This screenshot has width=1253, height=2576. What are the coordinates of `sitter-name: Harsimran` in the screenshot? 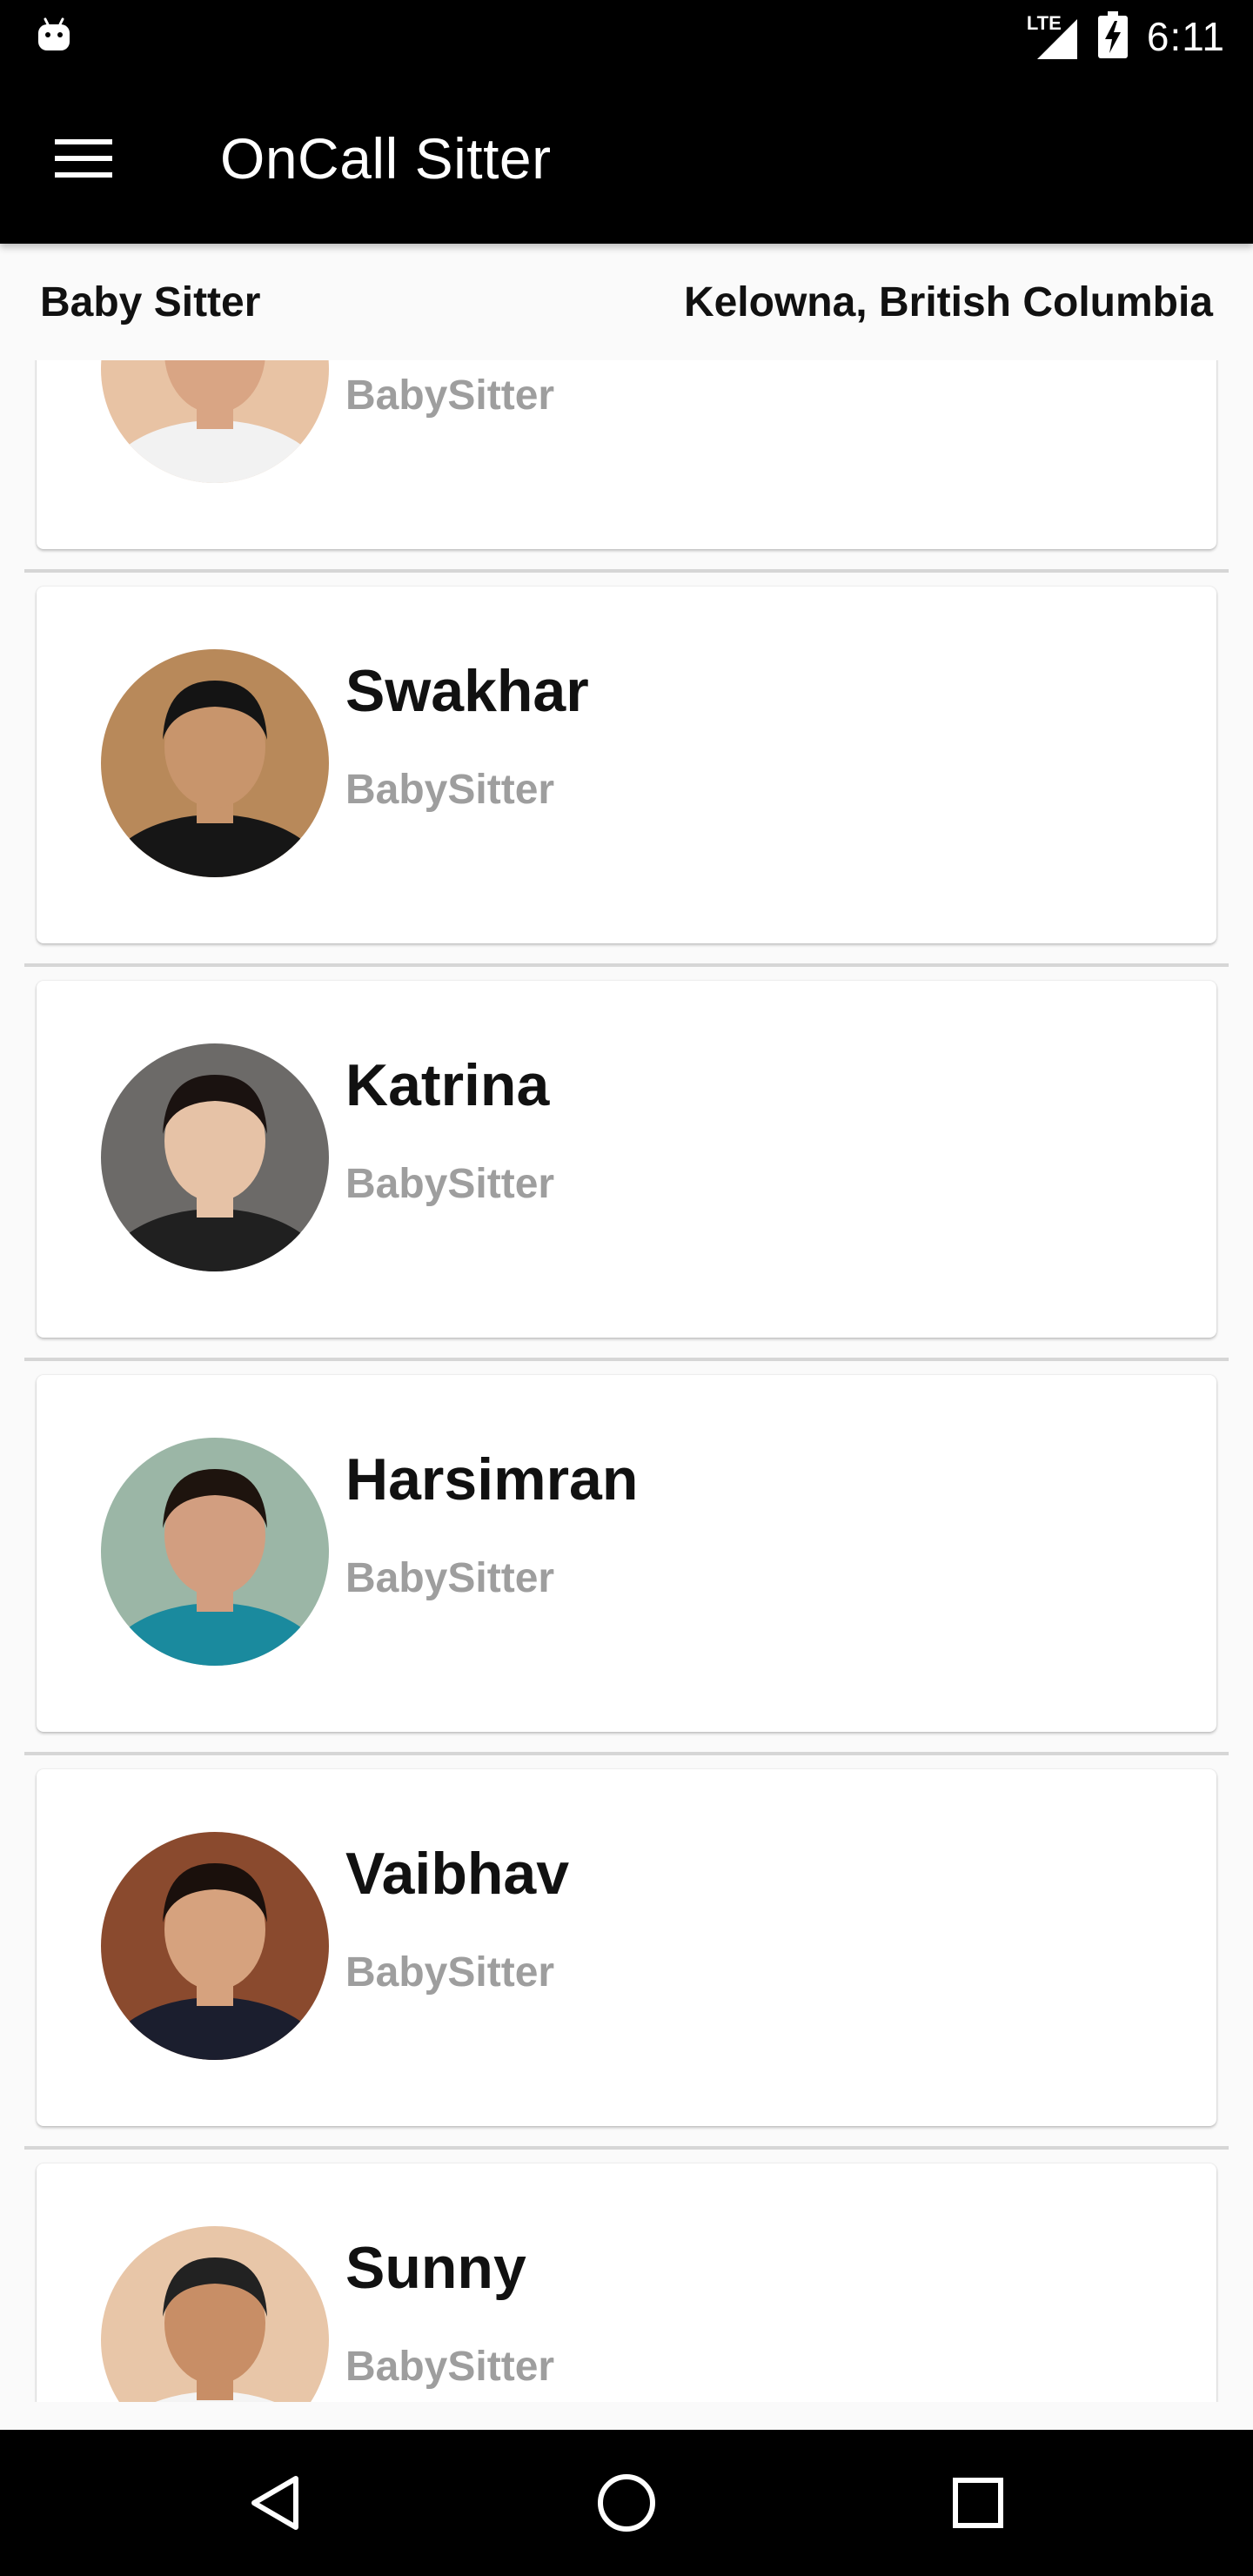 It's located at (492, 1479).